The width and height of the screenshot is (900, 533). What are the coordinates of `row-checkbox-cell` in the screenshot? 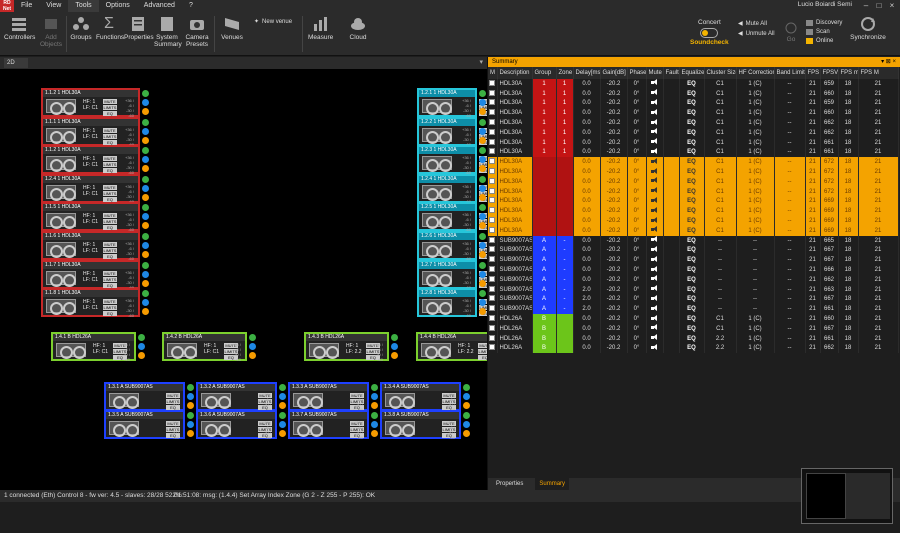 It's located at (493, 142).